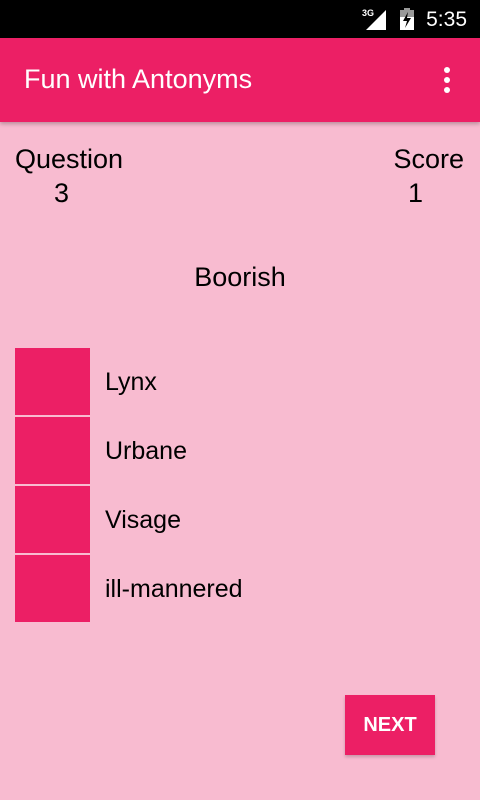 This screenshot has width=480, height=800. What do you see at coordinates (446, 19) in the screenshot?
I see `status-time: 5:35` at bounding box center [446, 19].